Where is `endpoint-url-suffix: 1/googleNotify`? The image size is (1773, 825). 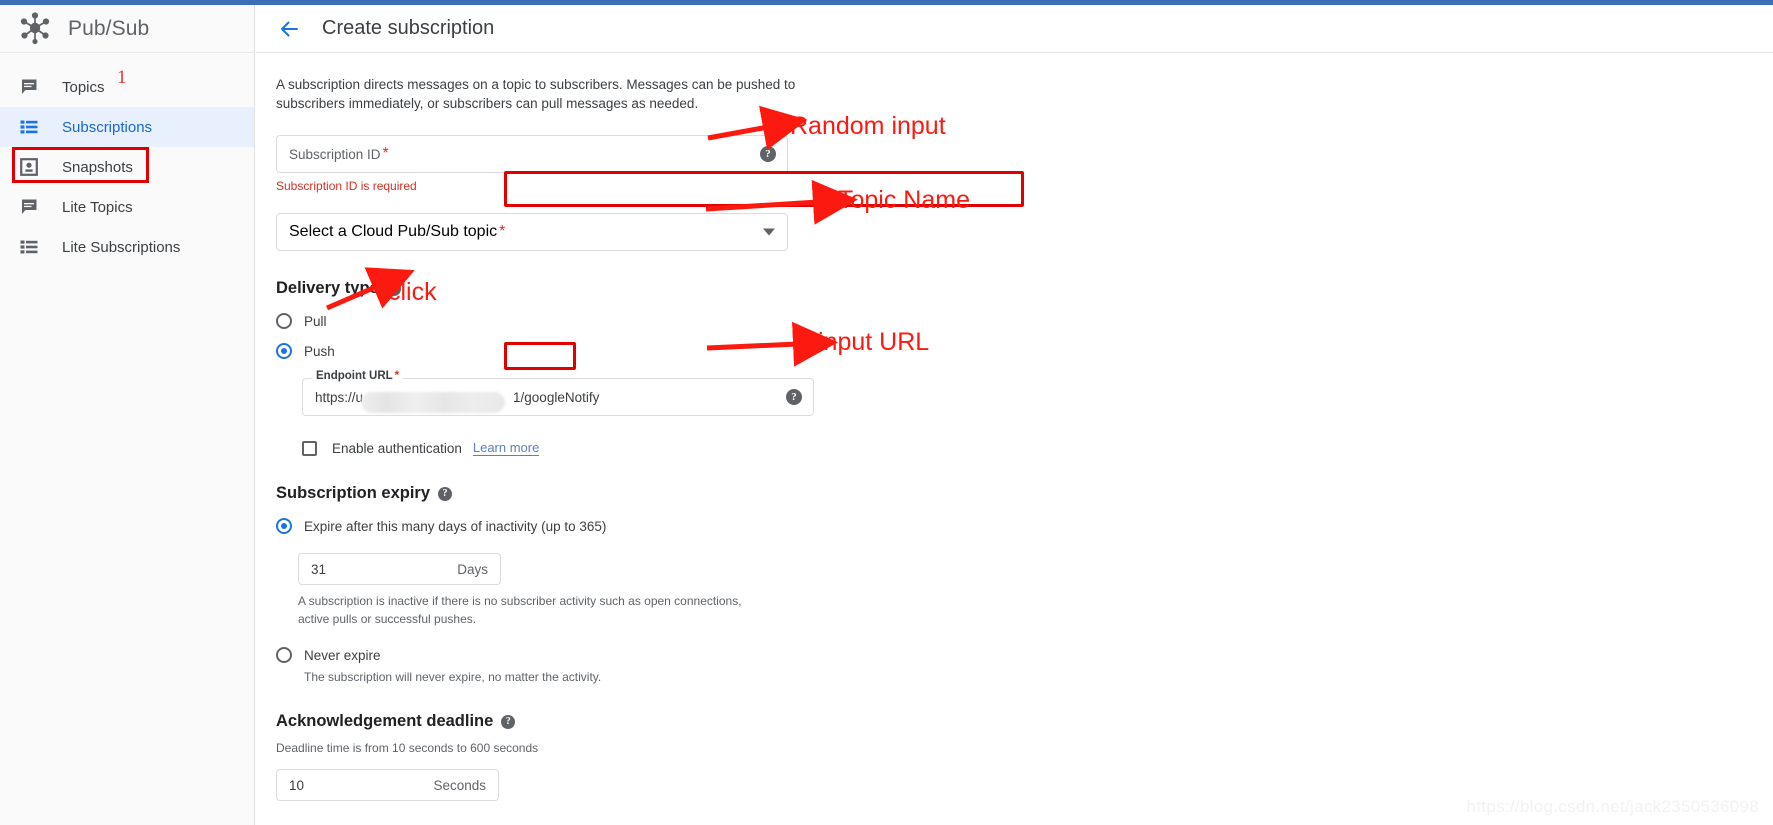
endpoint-url-suffix: 1/googleNotify is located at coordinates (556, 397).